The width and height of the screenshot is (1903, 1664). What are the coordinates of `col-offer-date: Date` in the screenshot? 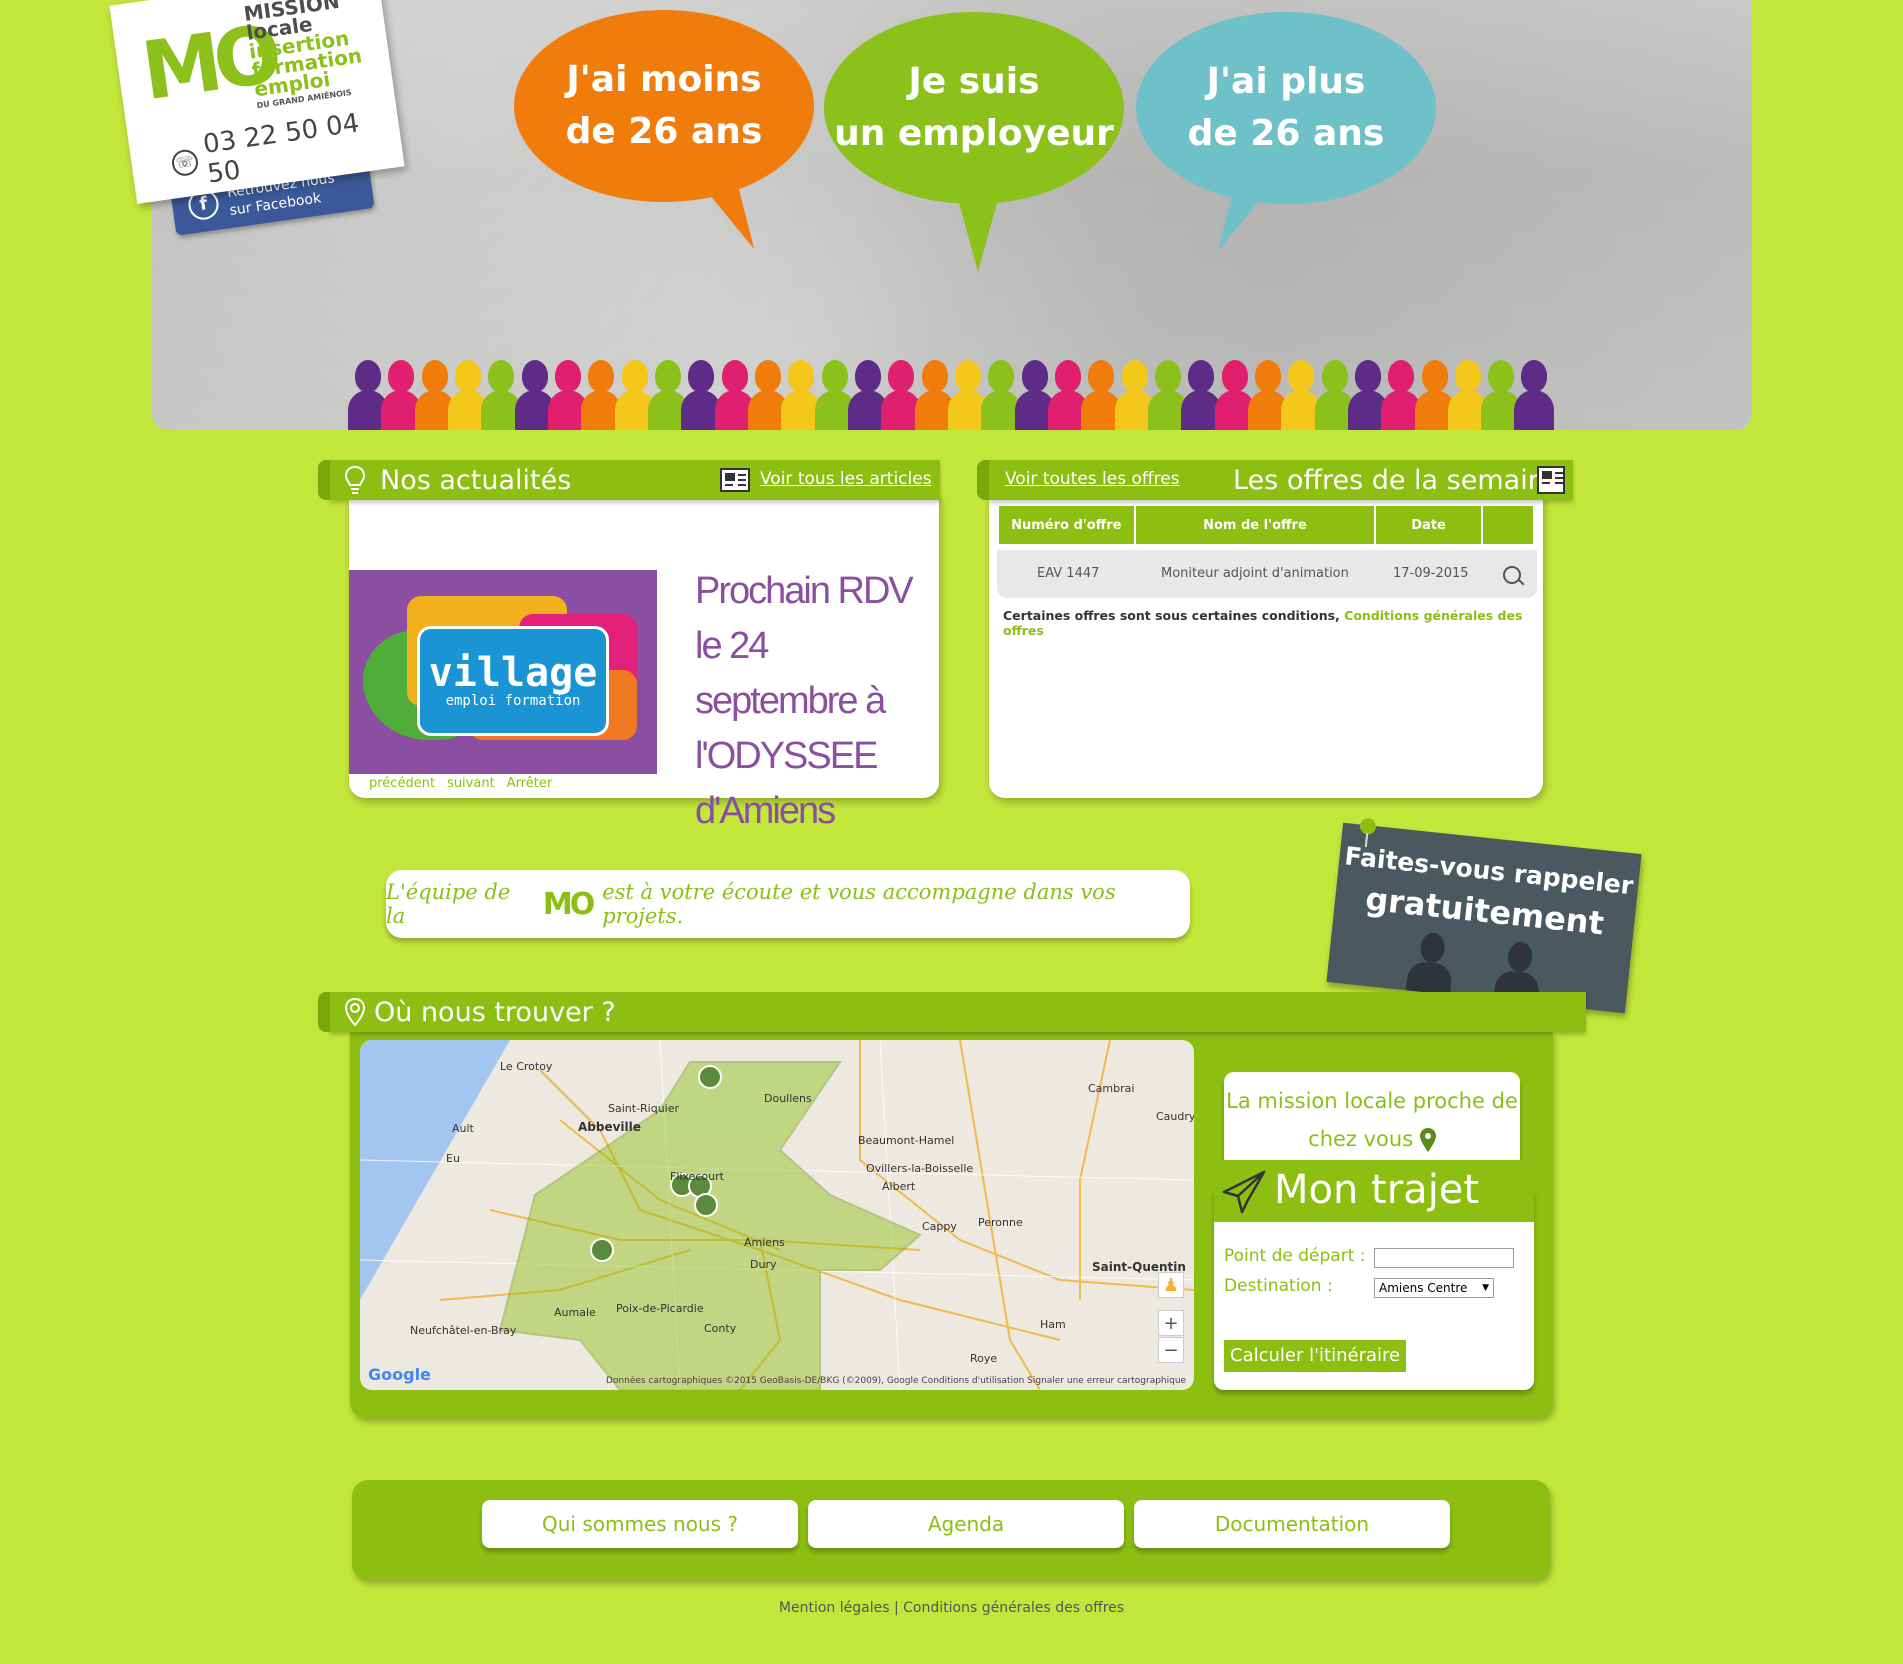 It's located at (1428, 525).